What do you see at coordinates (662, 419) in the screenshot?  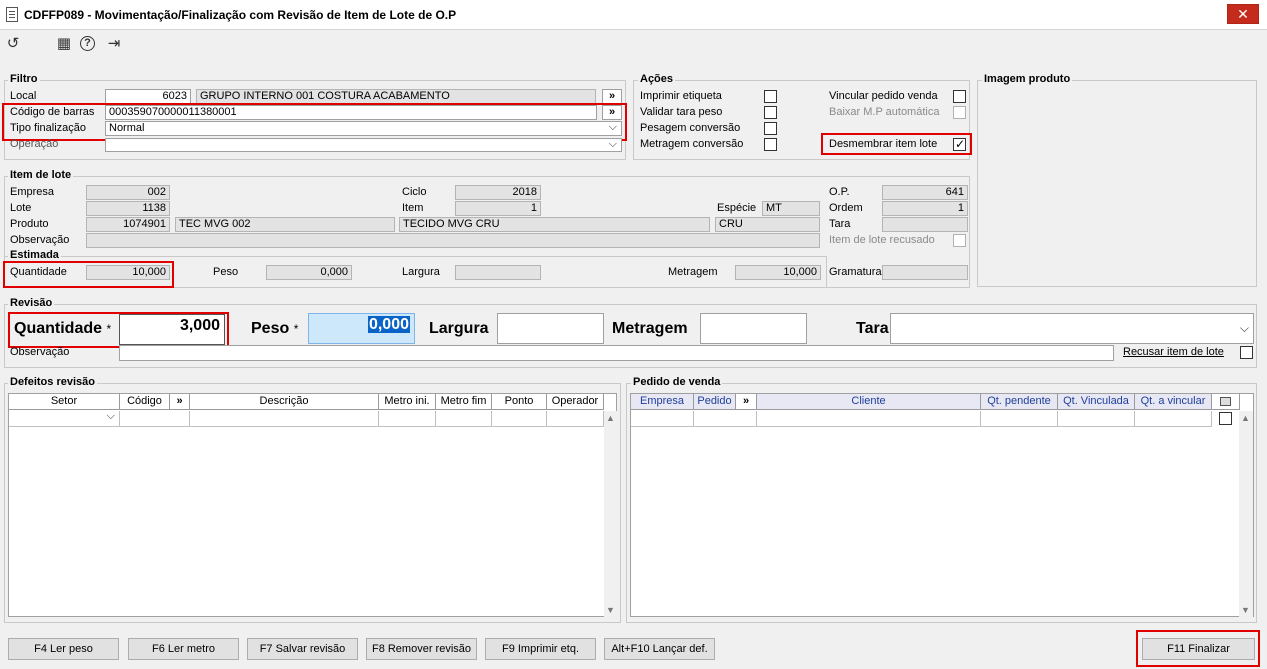 I see `empresa-cell` at bounding box center [662, 419].